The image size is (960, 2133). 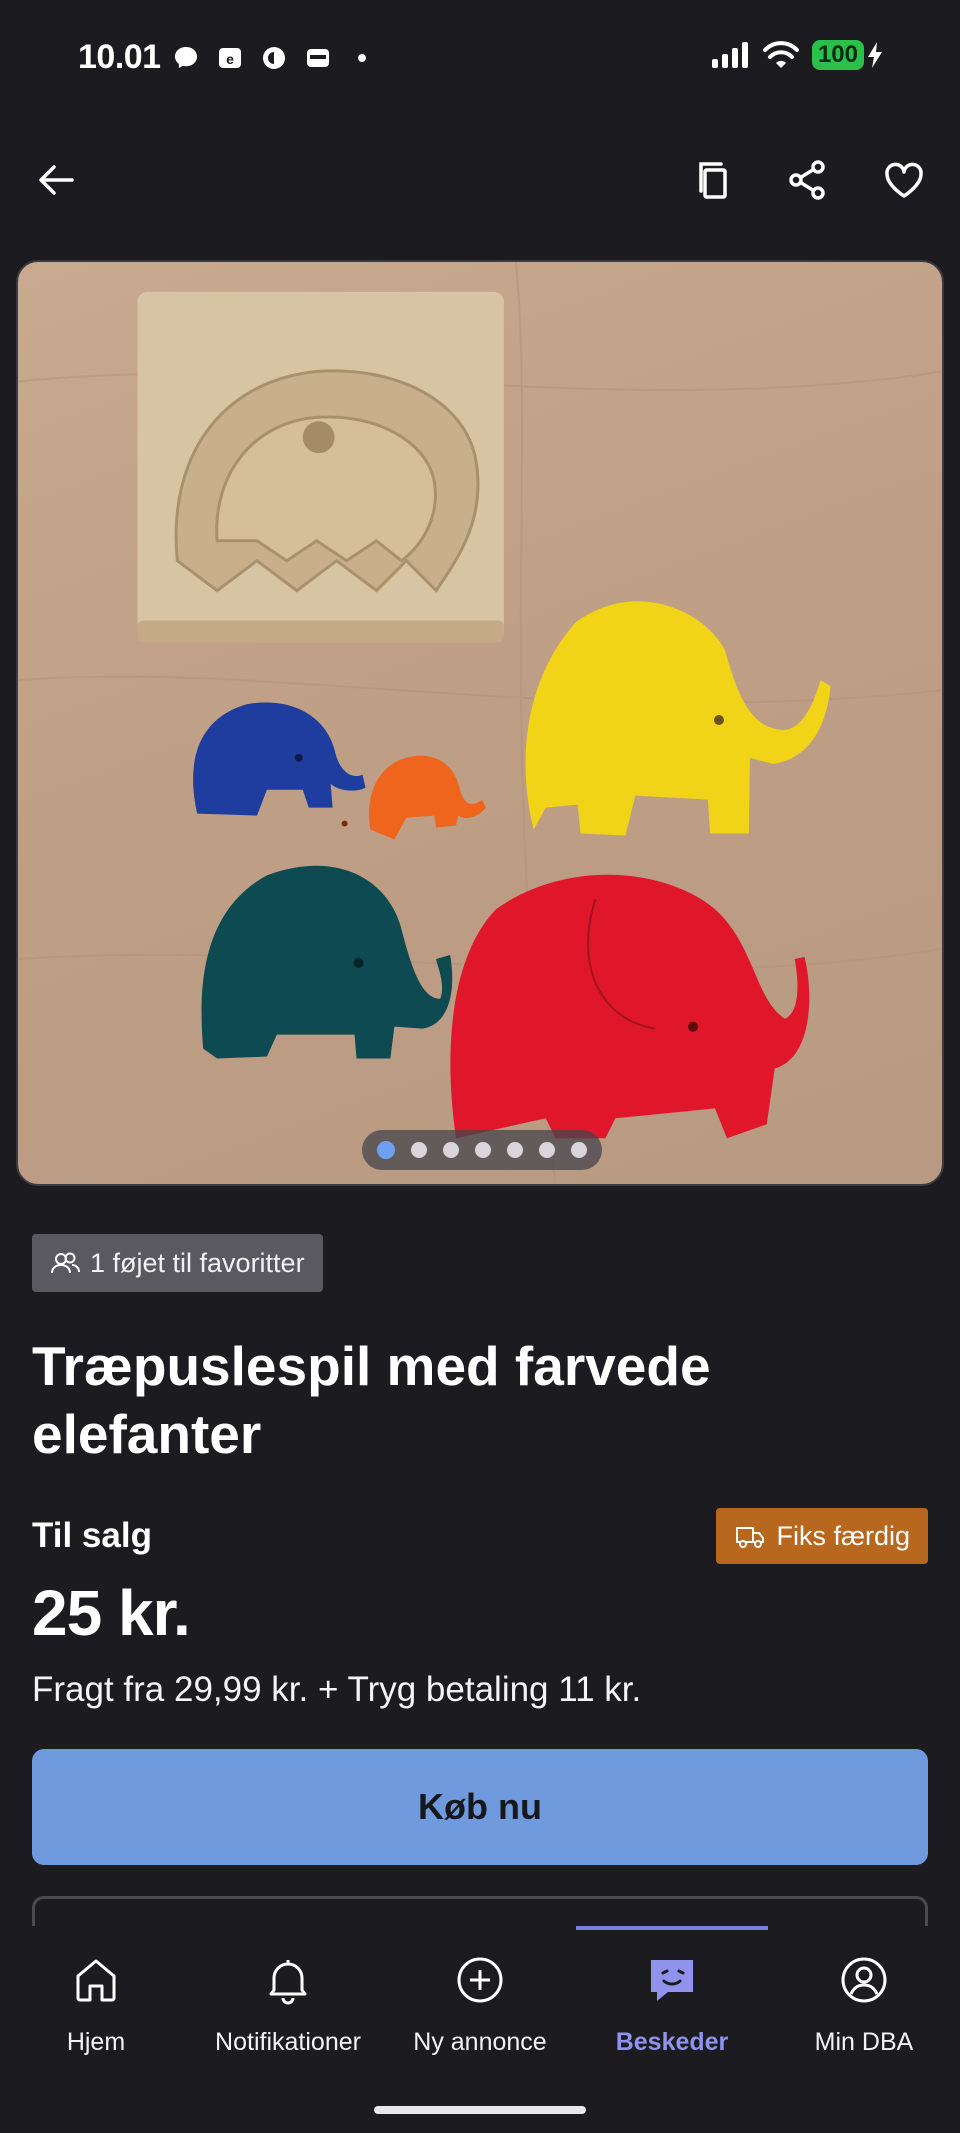 What do you see at coordinates (750, 1537) in the screenshot?
I see `truck-icon` at bounding box center [750, 1537].